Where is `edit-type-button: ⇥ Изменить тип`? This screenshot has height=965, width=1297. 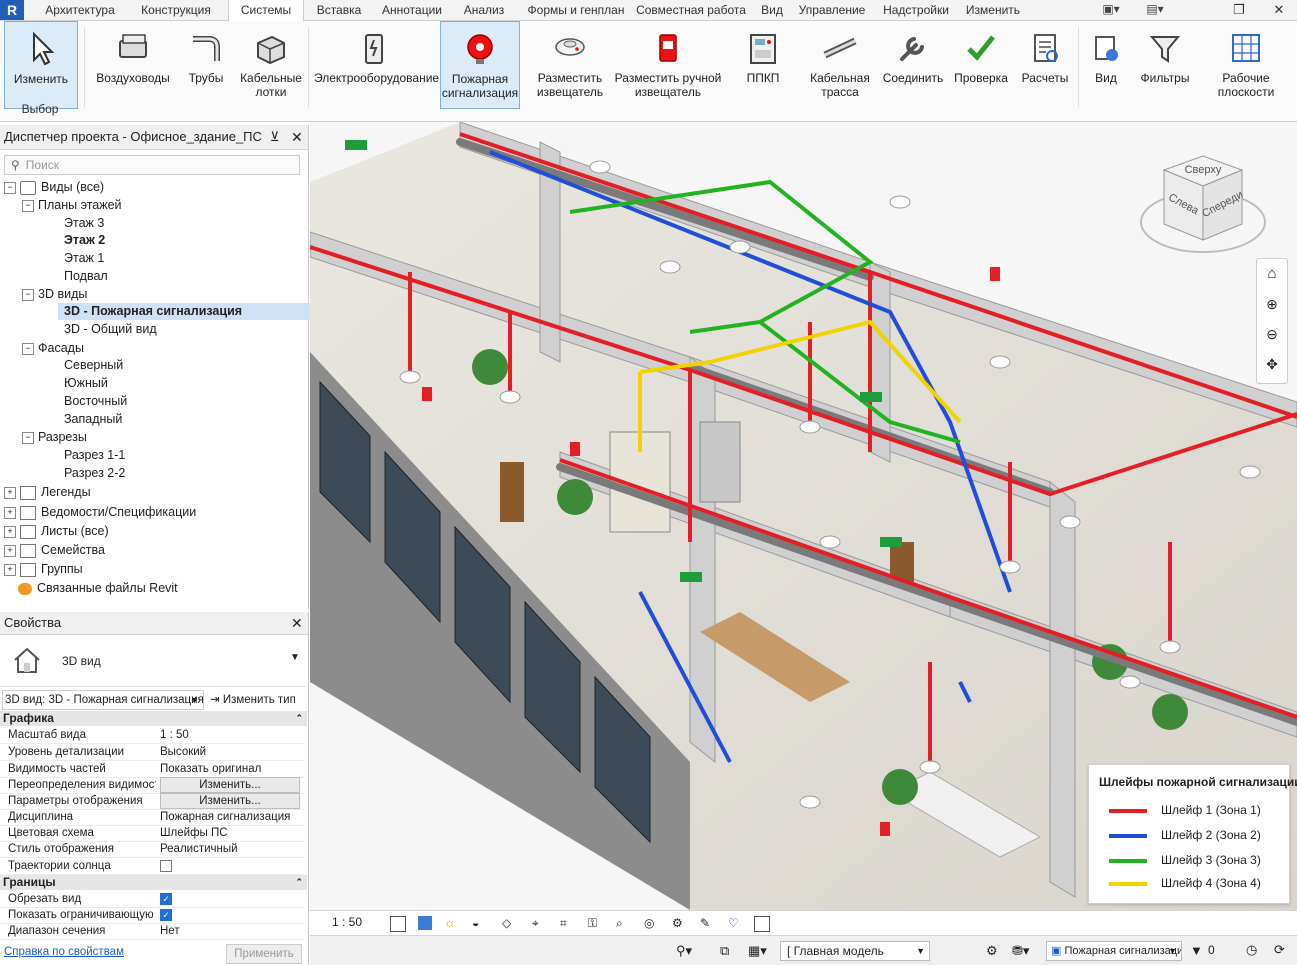
edit-type-button: ⇥ Изменить тип is located at coordinates (253, 699).